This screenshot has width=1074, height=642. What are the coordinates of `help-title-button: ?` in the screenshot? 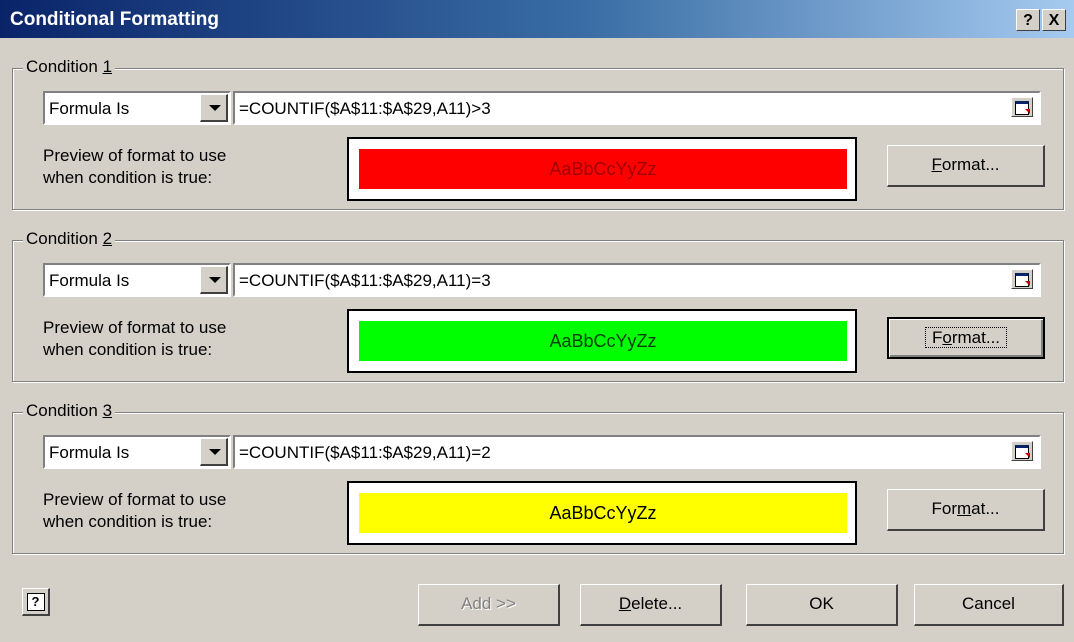 It's located at (1028, 20).